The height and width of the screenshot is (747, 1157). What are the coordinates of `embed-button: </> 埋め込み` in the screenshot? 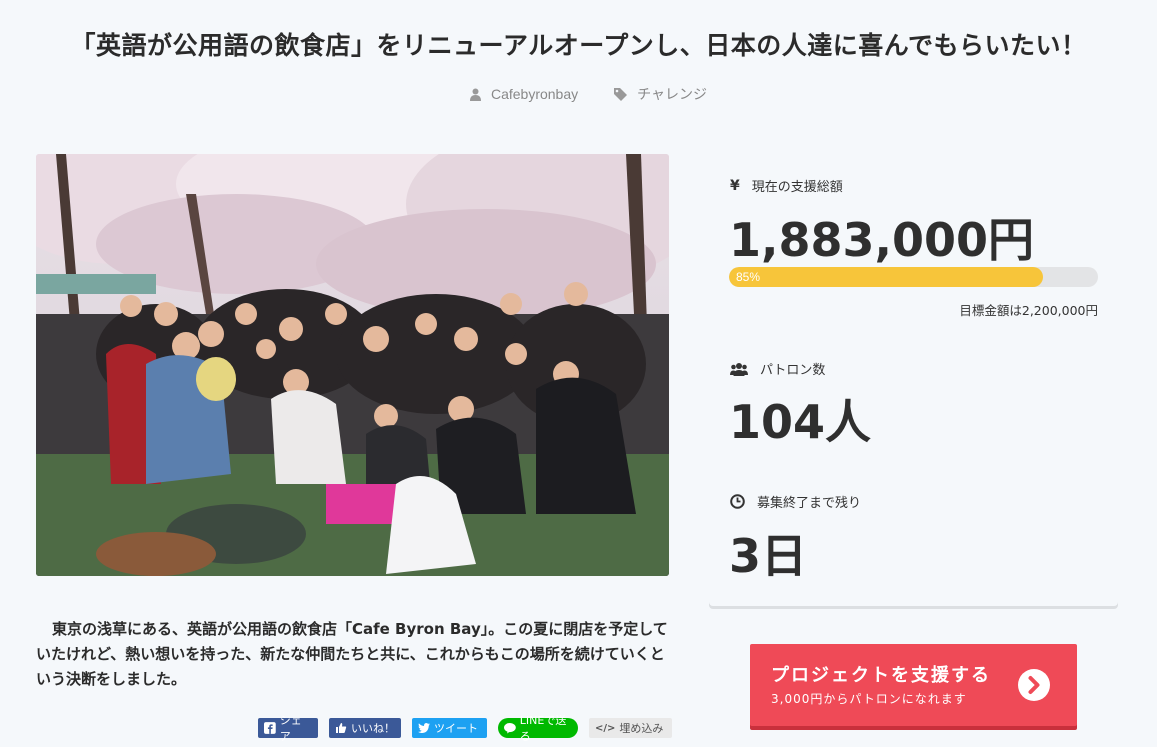 It's located at (630, 728).